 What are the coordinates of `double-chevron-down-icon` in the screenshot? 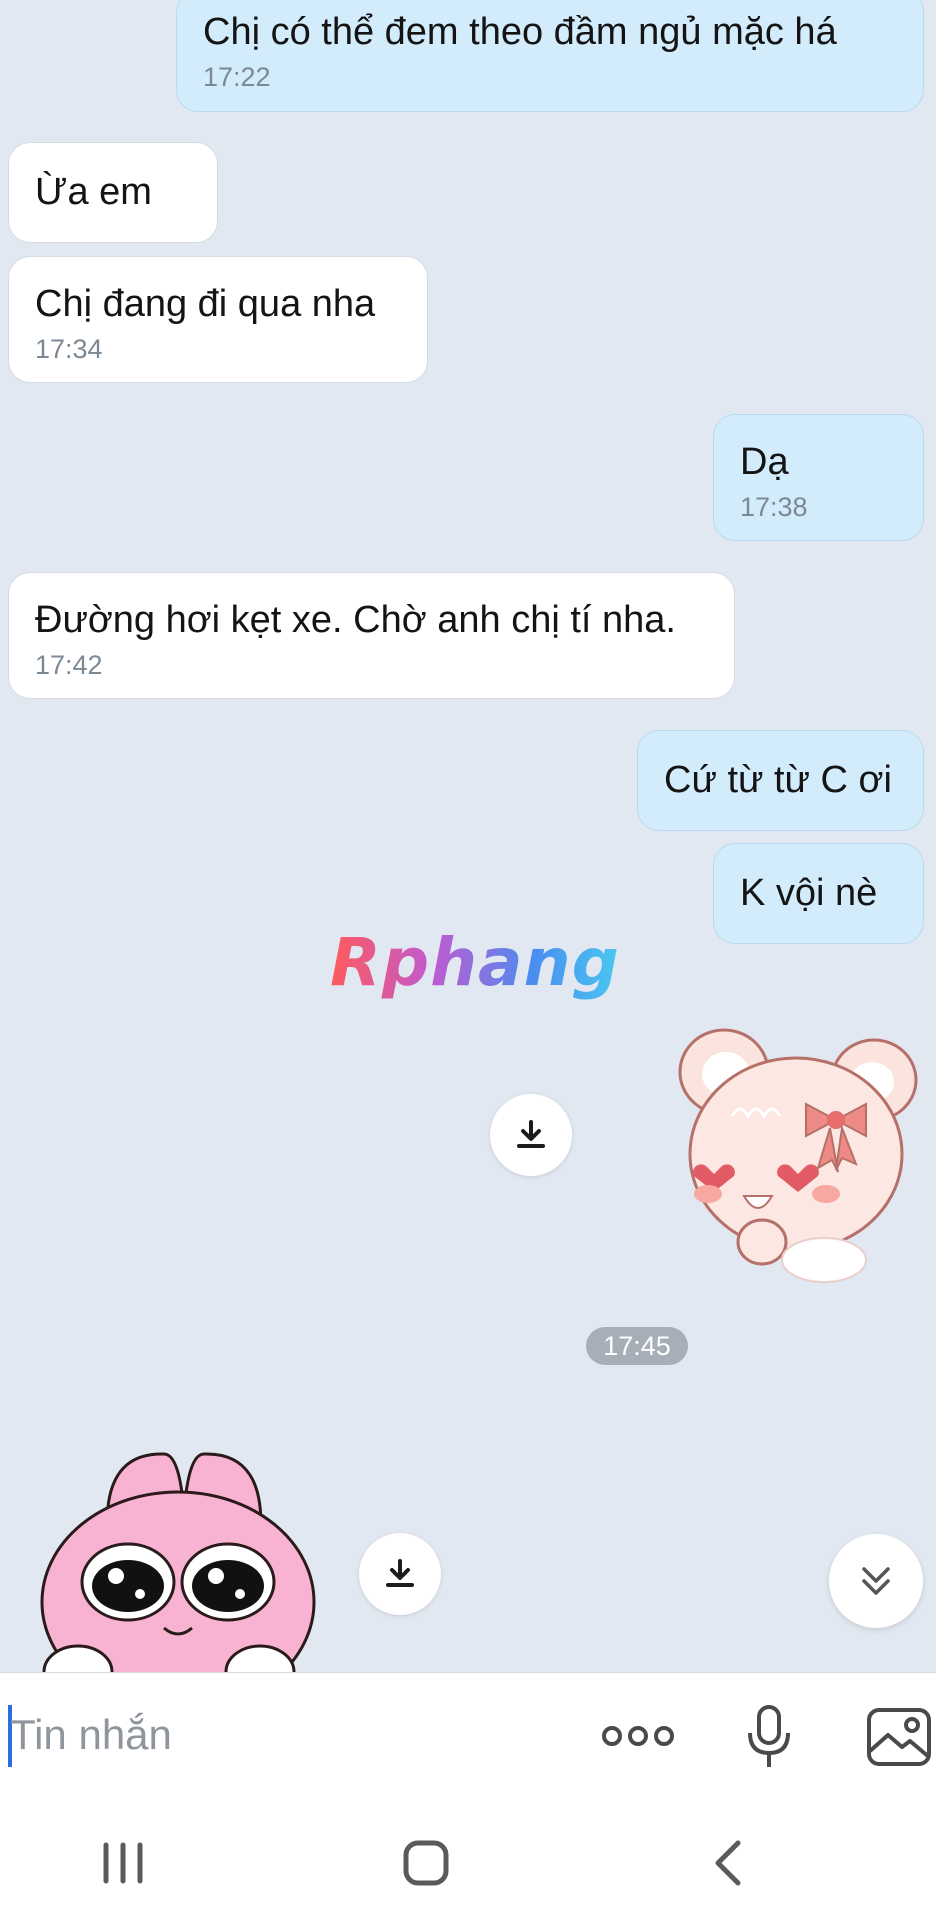 It's located at (876, 1581).